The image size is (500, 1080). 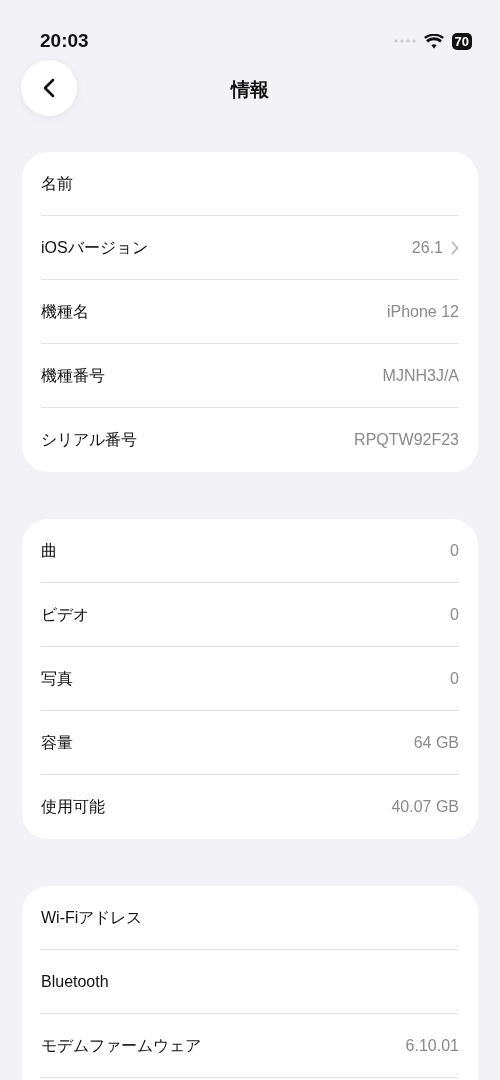 I want to click on row-label: 容量, so click(x=57, y=742).